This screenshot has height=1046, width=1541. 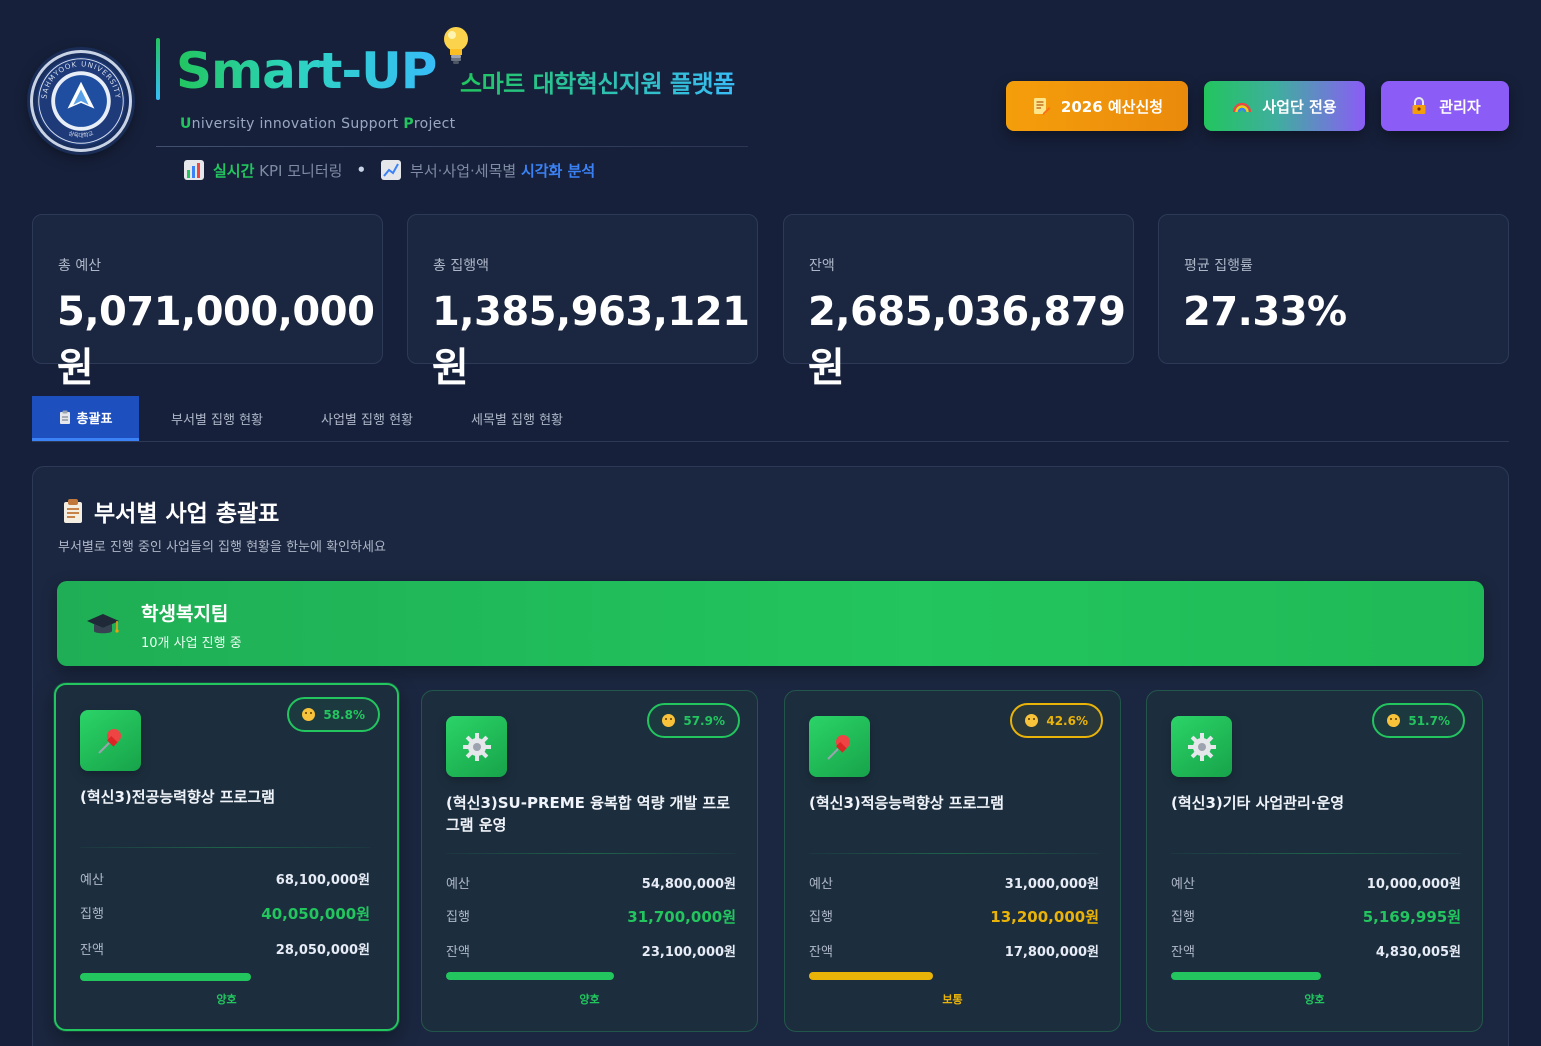 What do you see at coordinates (465, 170) in the screenshot?
I see `feature-breakdown: 부서·사업·세목별` at bounding box center [465, 170].